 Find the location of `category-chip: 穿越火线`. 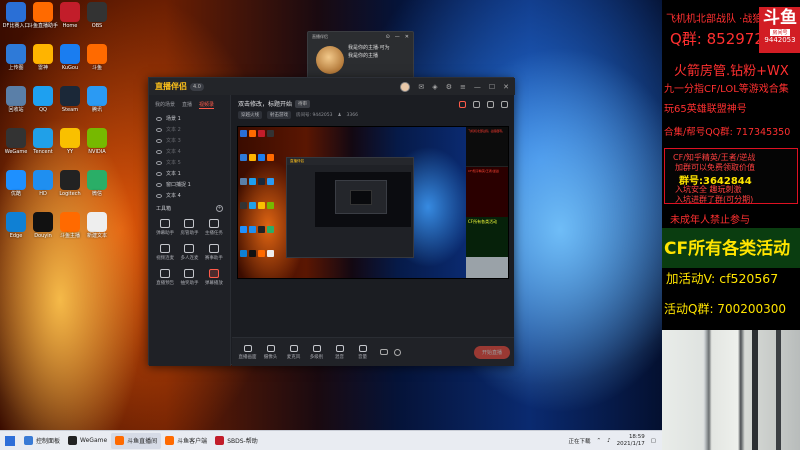

category-chip: 穿越火线 is located at coordinates (250, 115).